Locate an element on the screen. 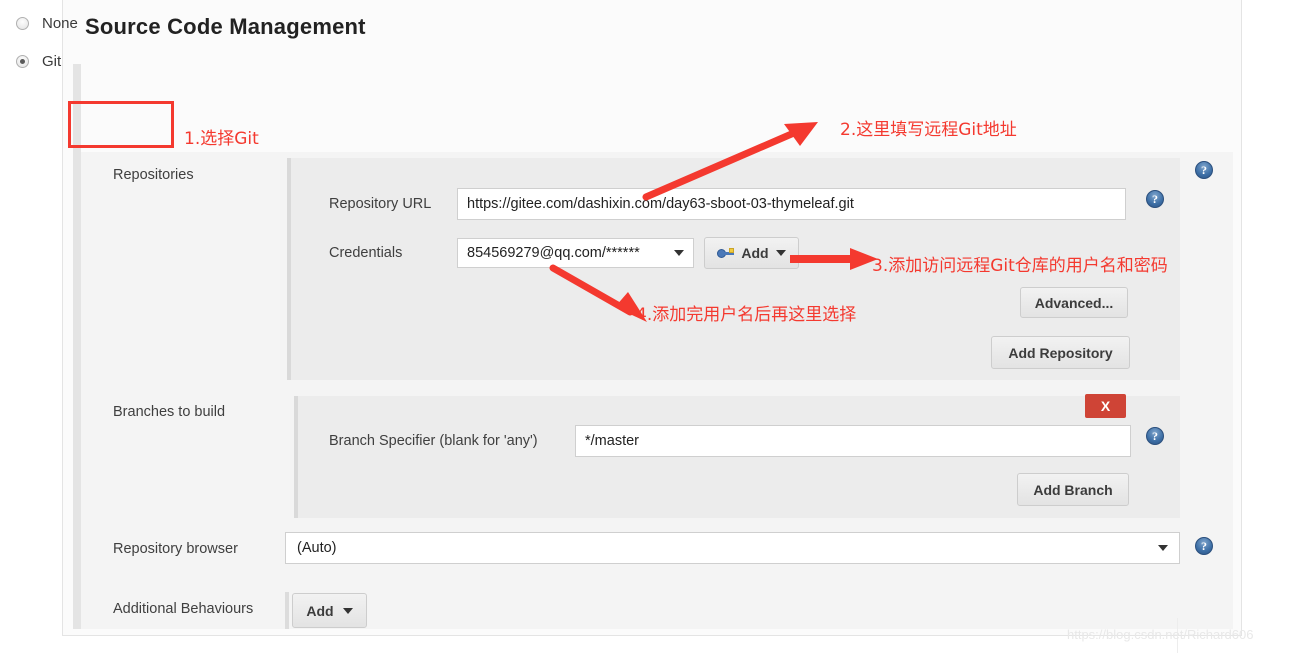 Image resolution: width=1304 pixels, height=653 pixels. page-title: Source Code Management is located at coordinates (225, 26).